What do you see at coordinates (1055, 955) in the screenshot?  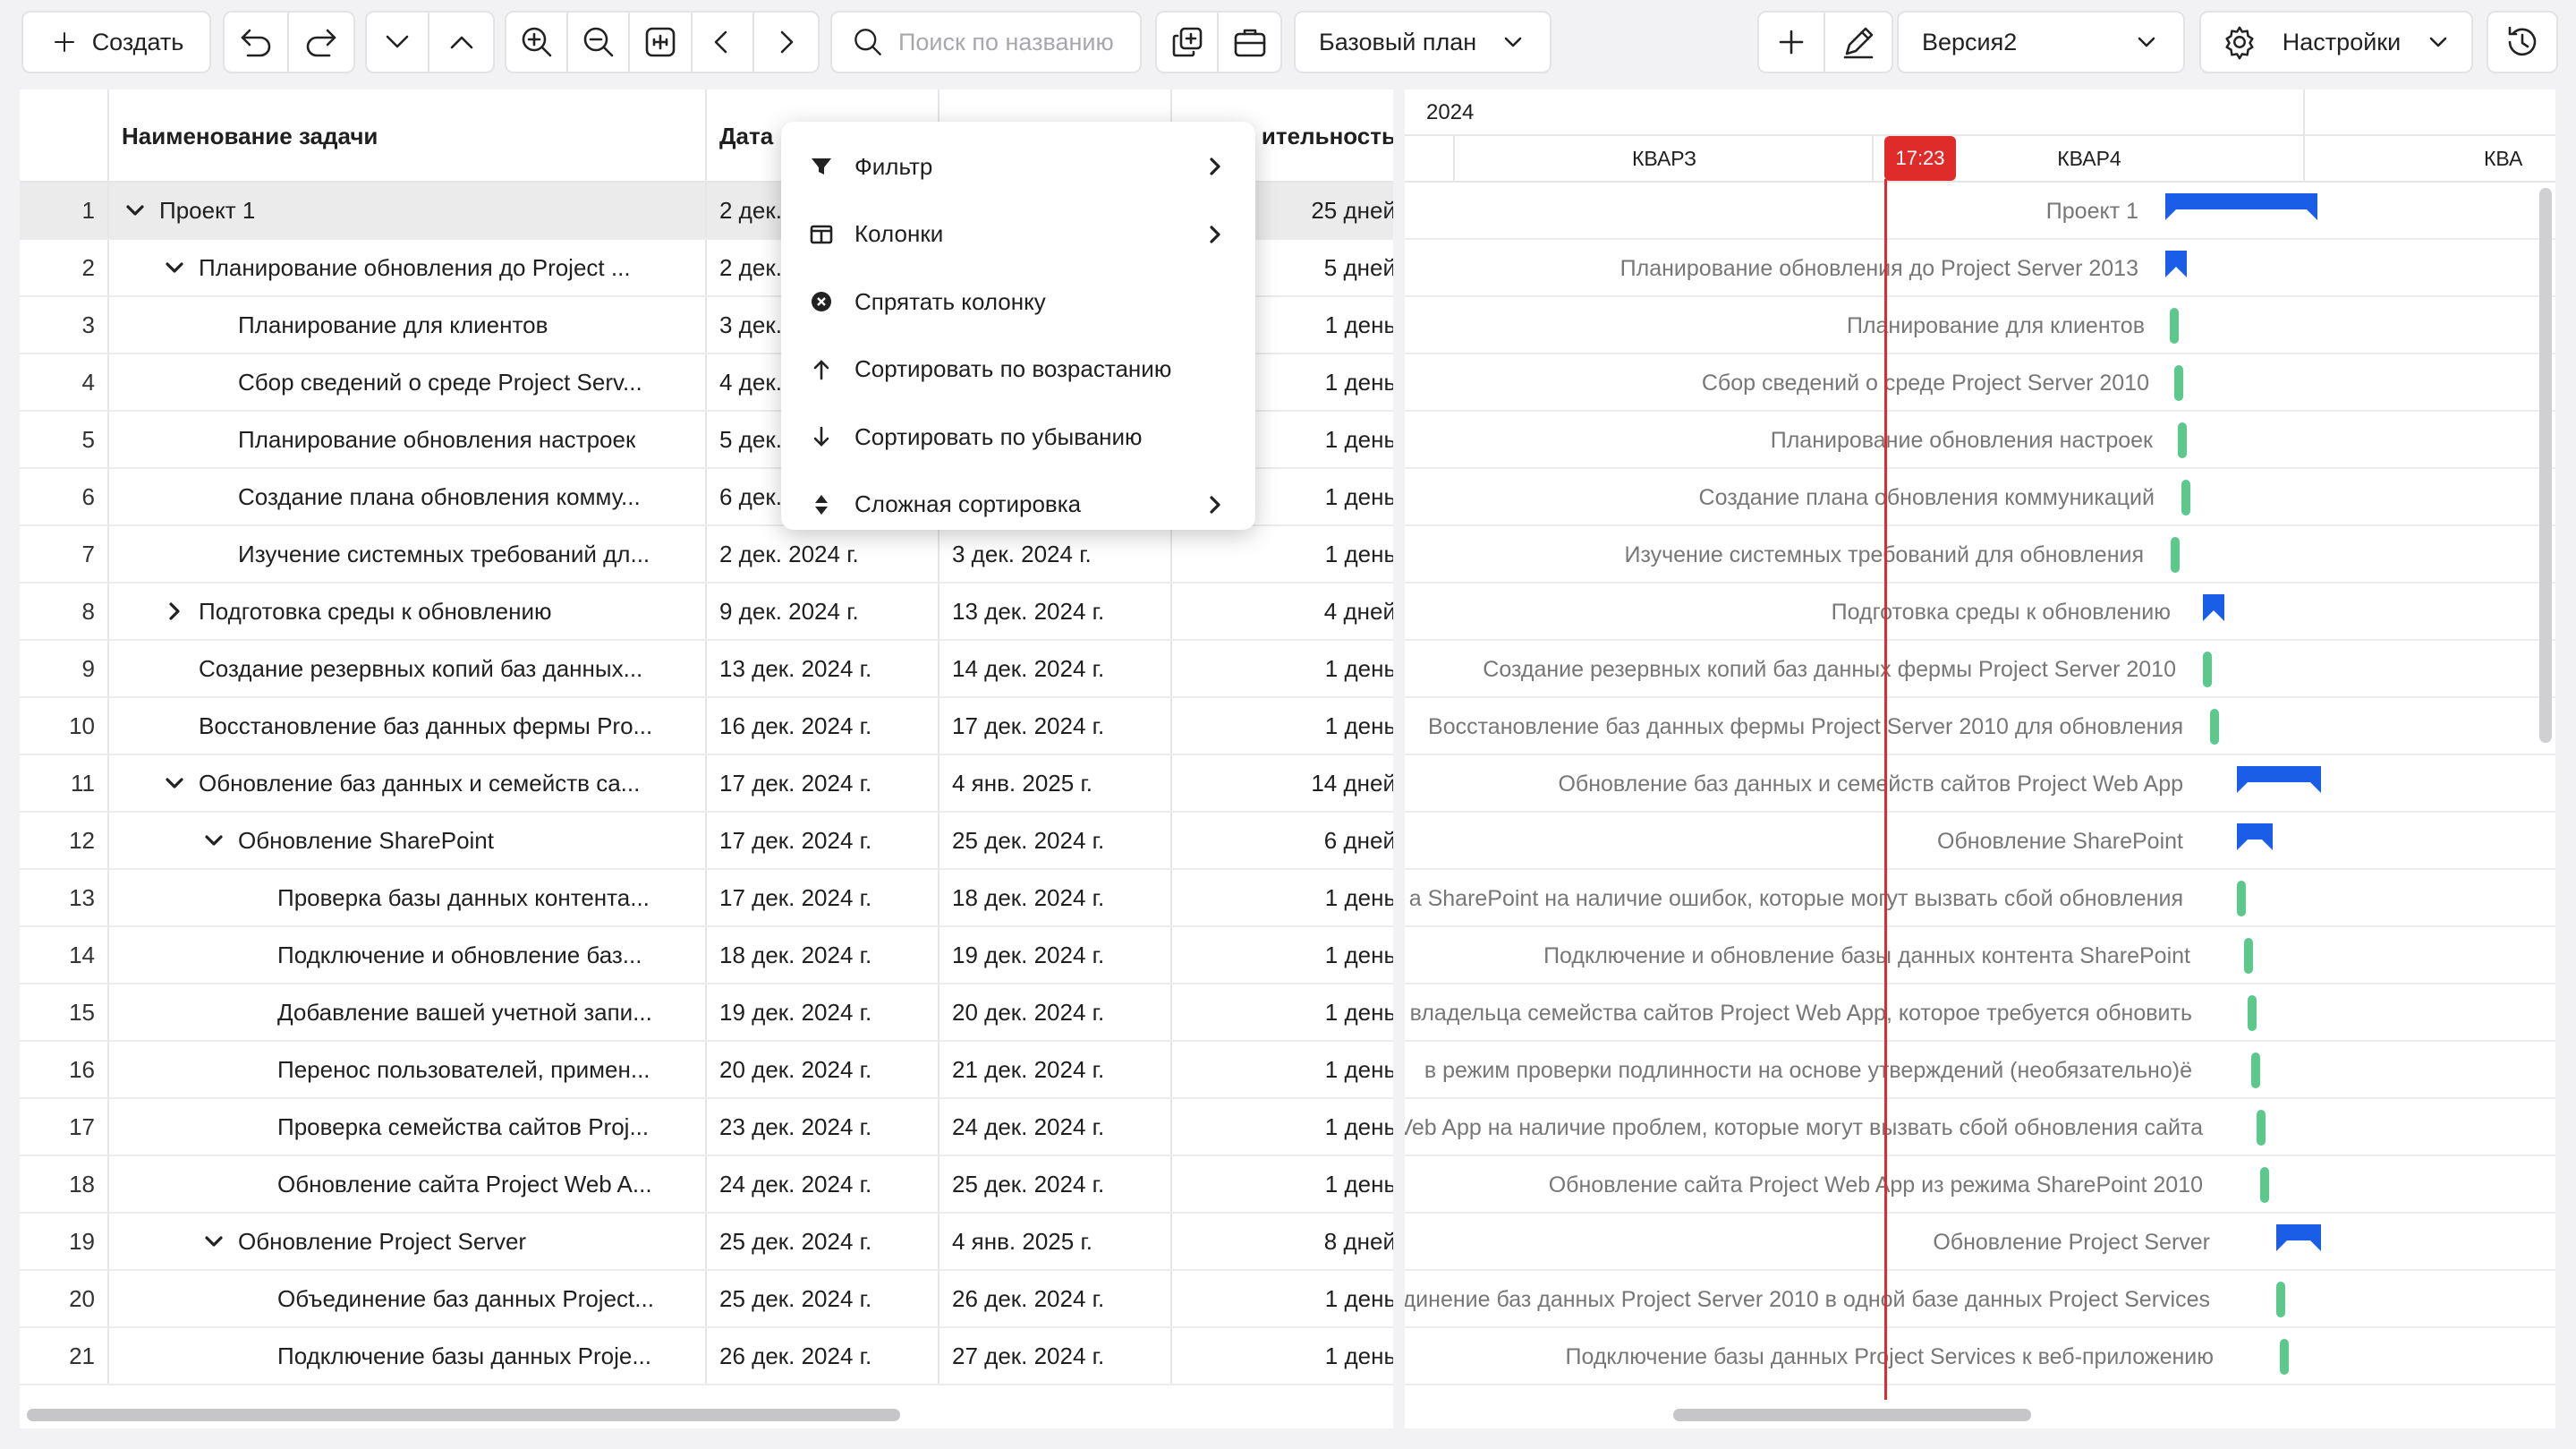 I see `finish-date-cell: 19 дек. 2024 г.` at bounding box center [1055, 955].